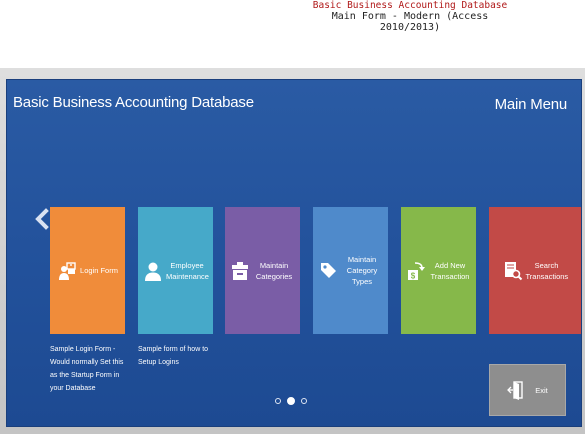 The height and width of the screenshot is (434, 585). What do you see at coordinates (541, 390) in the screenshot?
I see `exit-label: Exit` at bounding box center [541, 390].